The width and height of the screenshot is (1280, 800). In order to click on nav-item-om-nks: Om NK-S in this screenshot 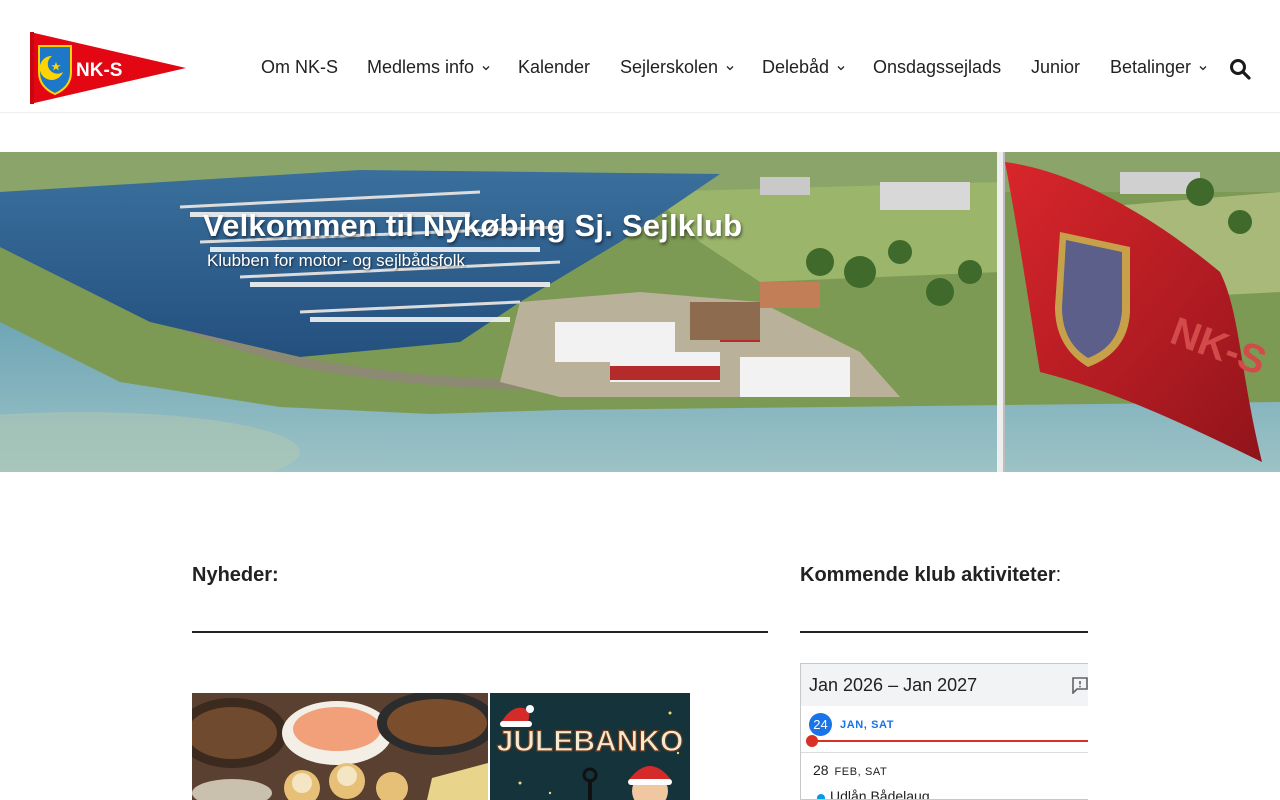, I will do `click(299, 67)`.